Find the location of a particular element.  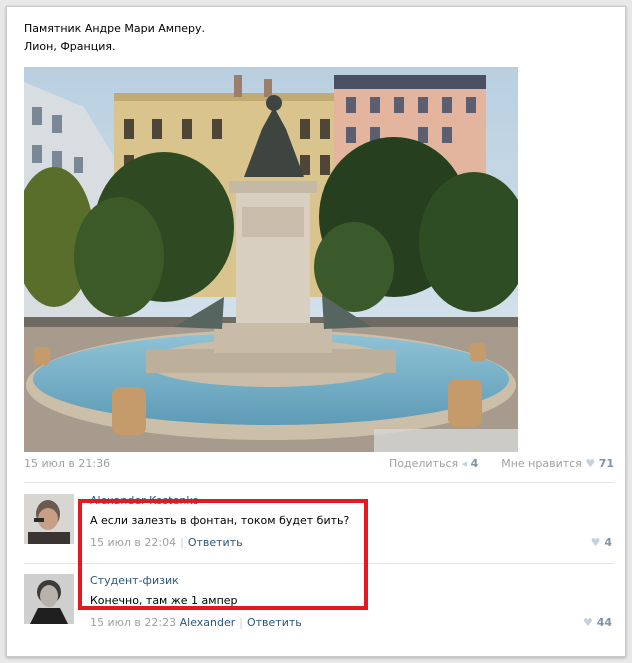

megaphone-icon: ◂ is located at coordinates (464, 463).